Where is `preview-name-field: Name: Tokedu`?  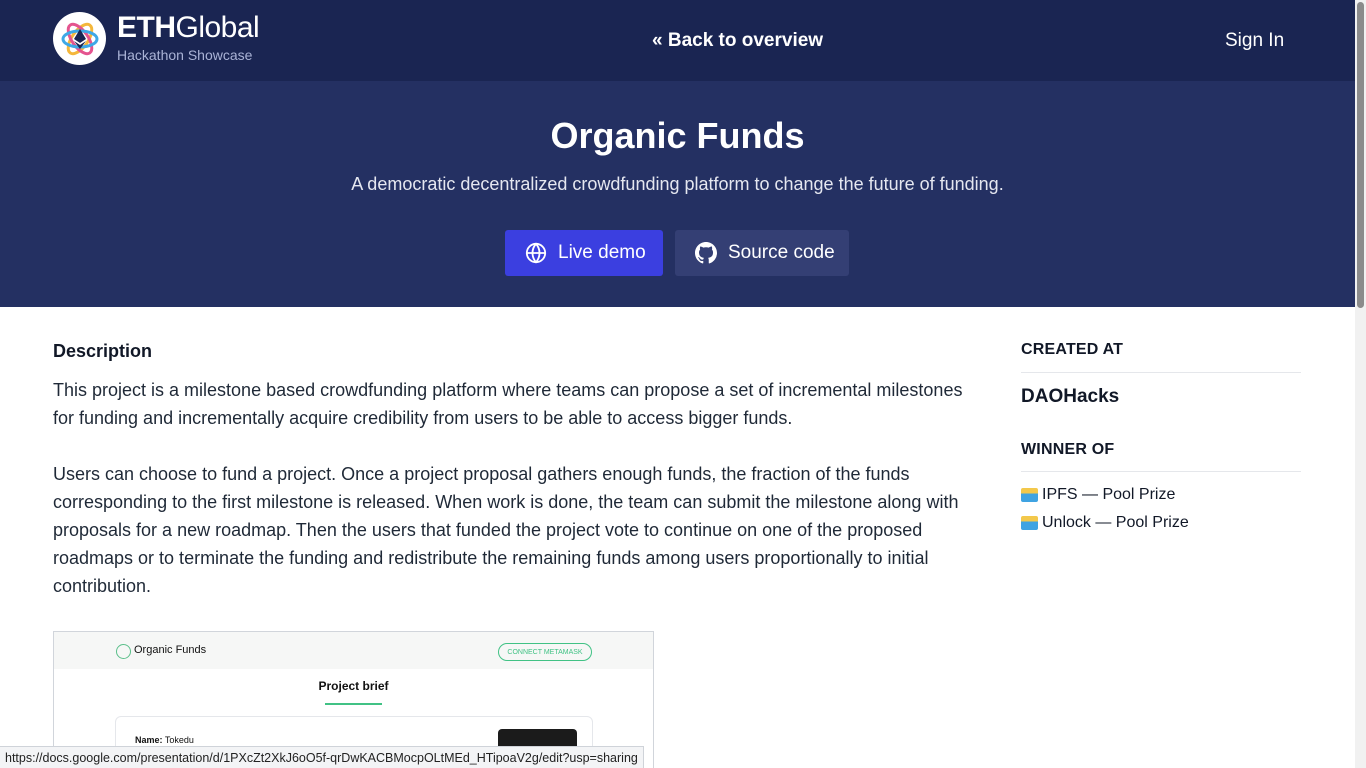 preview-name-field: Name: Tokedu is located at coordinates (164, 740).